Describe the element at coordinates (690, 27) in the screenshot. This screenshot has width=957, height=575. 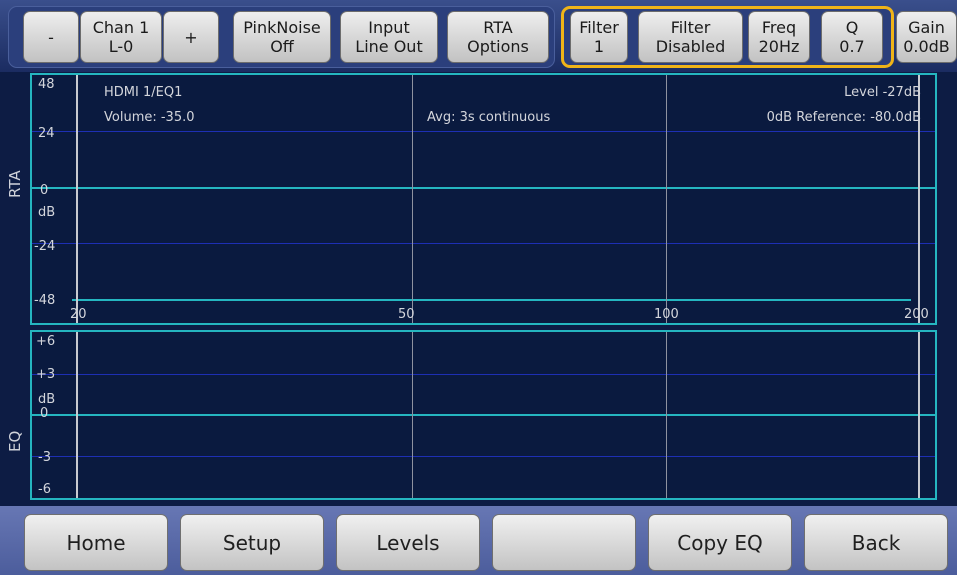
I see `filter-state-label: Filter` at that location.